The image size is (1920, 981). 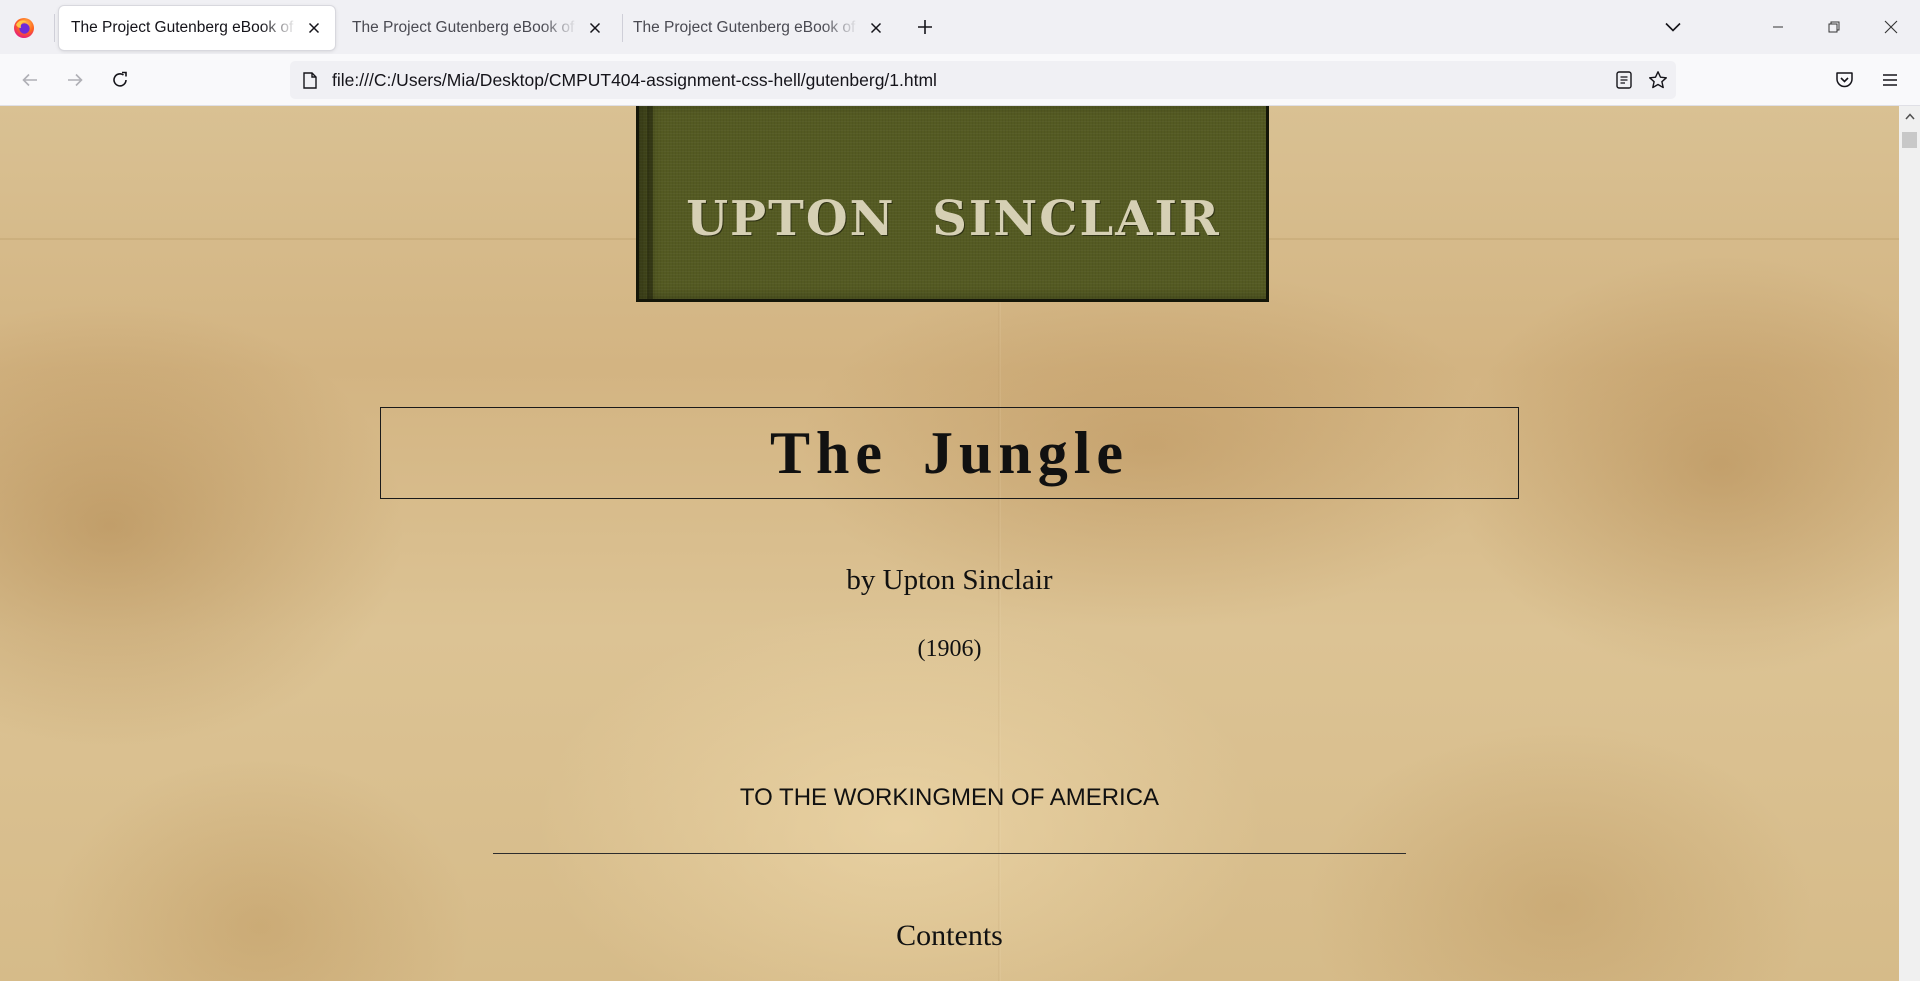 I want to click on vertical-scrollbar, so click(x=1909, y=543).